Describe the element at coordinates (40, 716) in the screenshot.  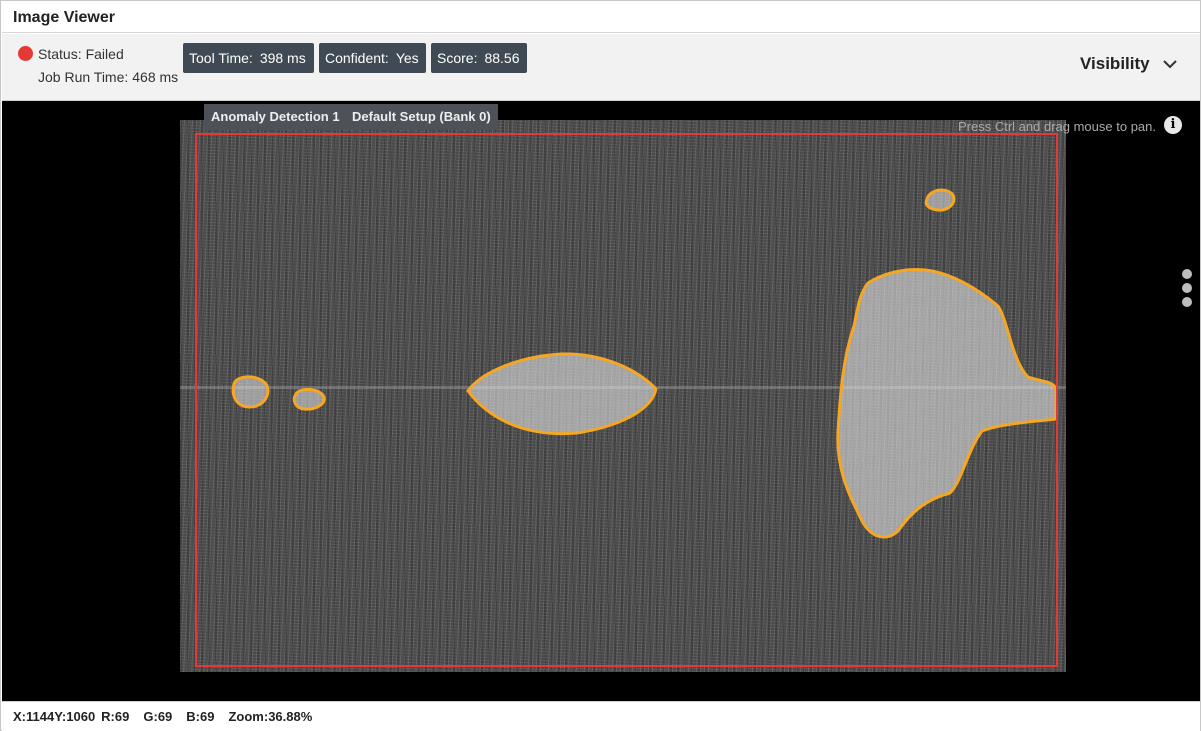
I see `x-value: 1144` at that location.